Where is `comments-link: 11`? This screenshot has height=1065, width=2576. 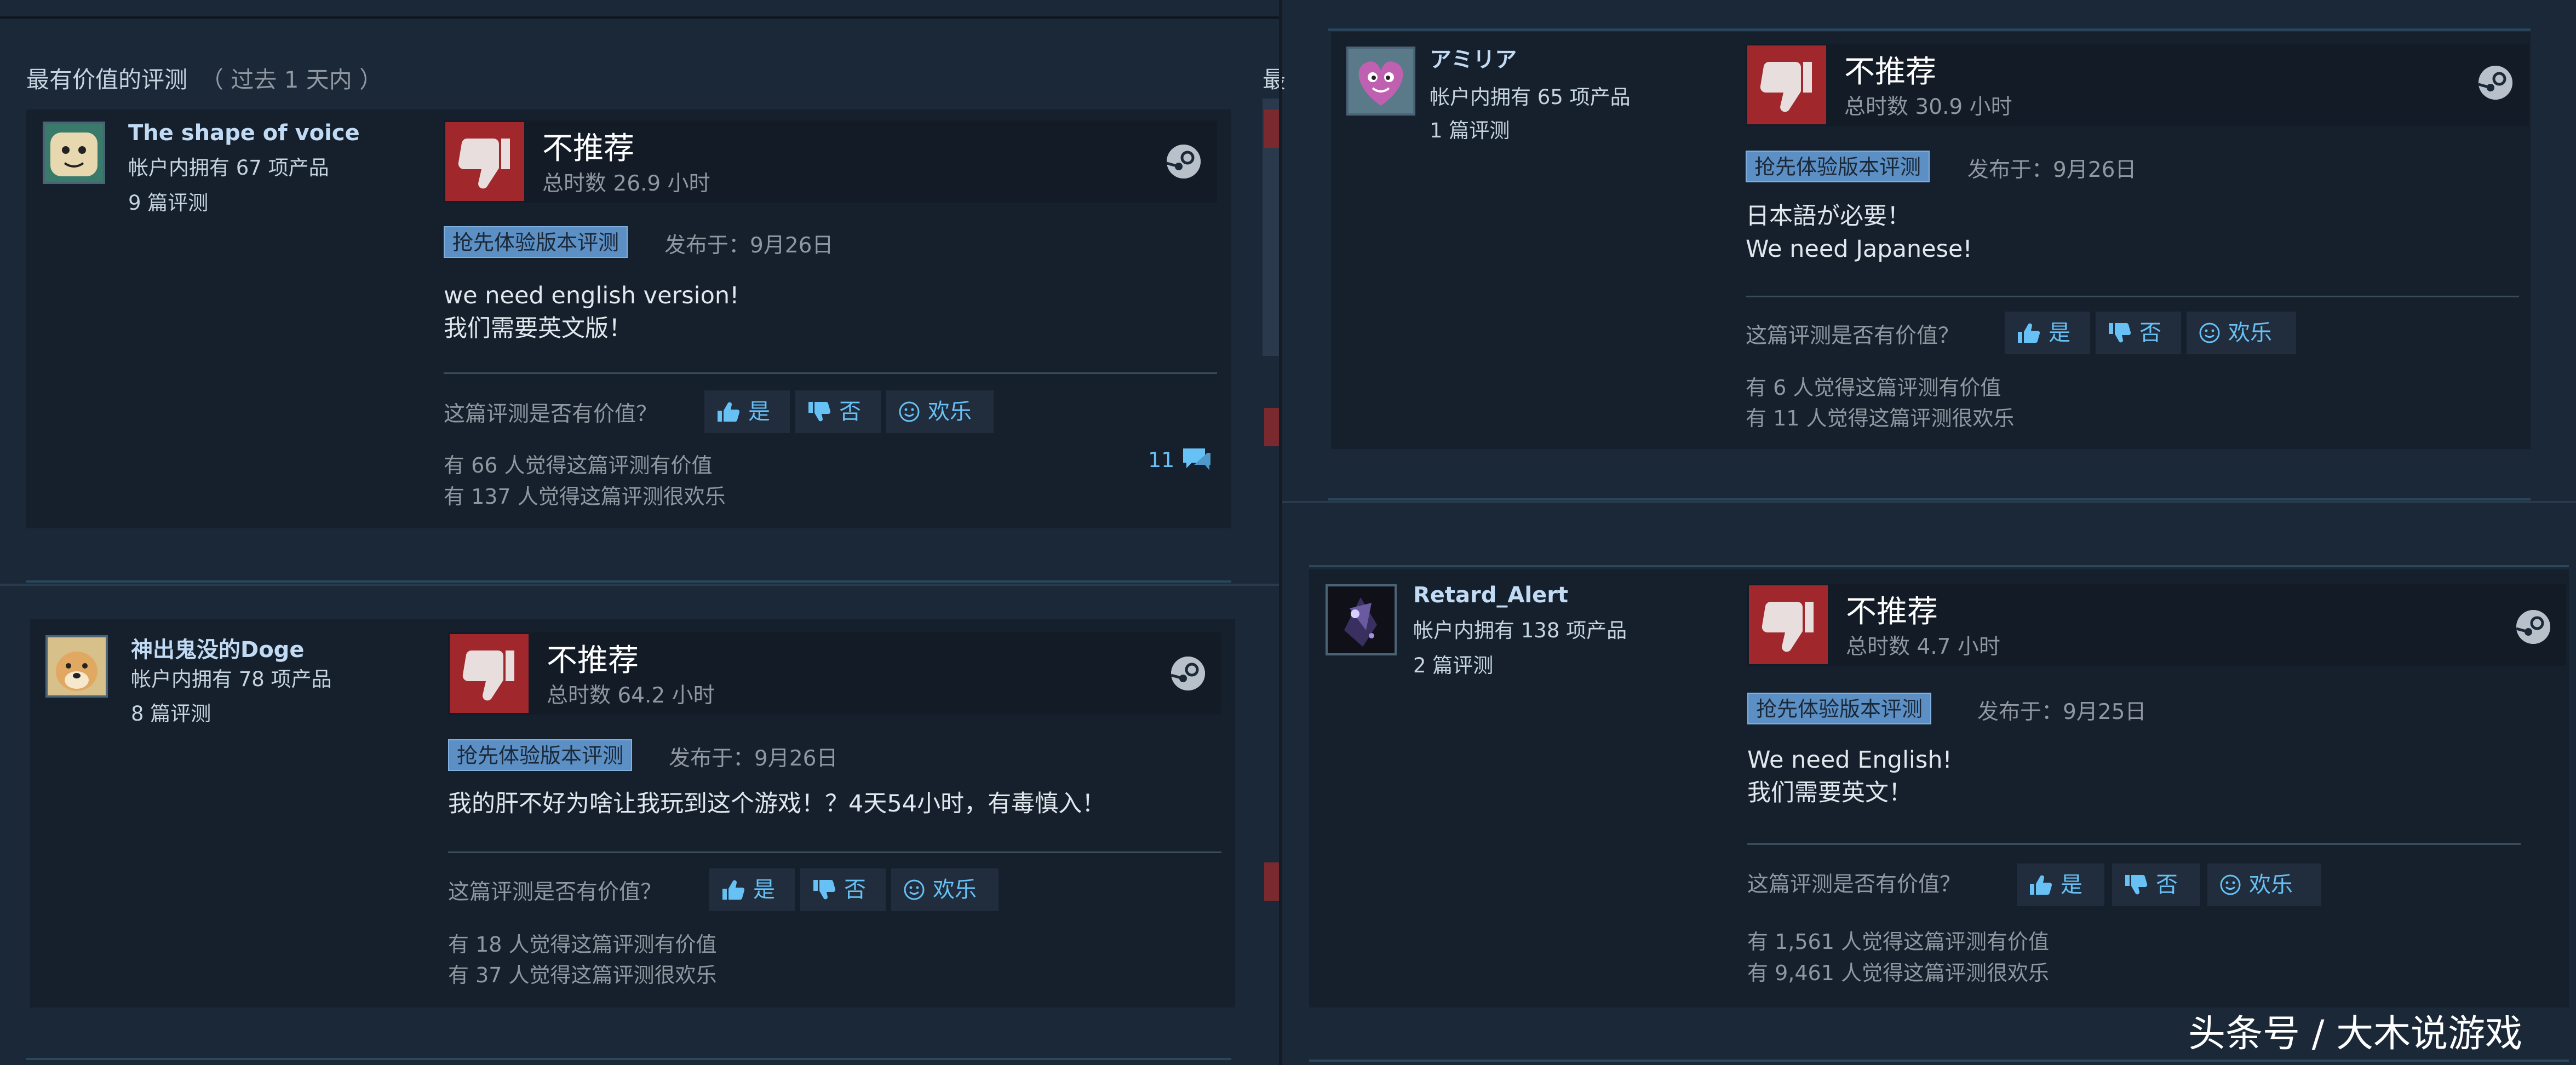
comments-link: 11 is located at coordinates (1180, 460).